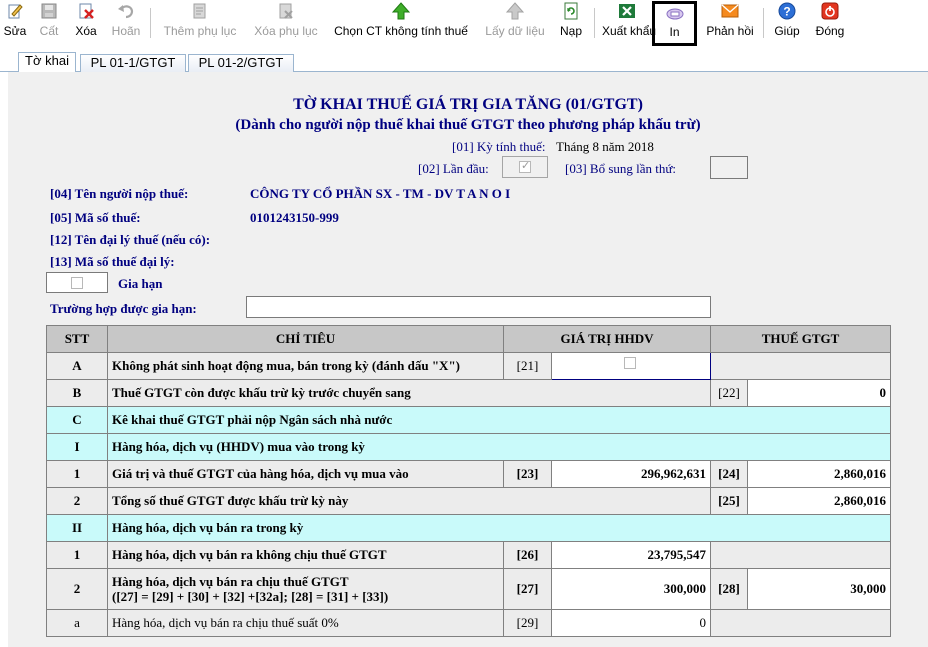  I want to click on supplement-input, so click(729, 167).